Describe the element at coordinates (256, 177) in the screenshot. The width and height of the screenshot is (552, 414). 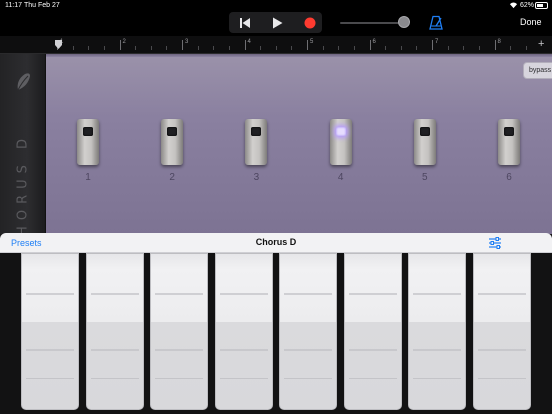
I see `switch-label-3: 3` at that location.